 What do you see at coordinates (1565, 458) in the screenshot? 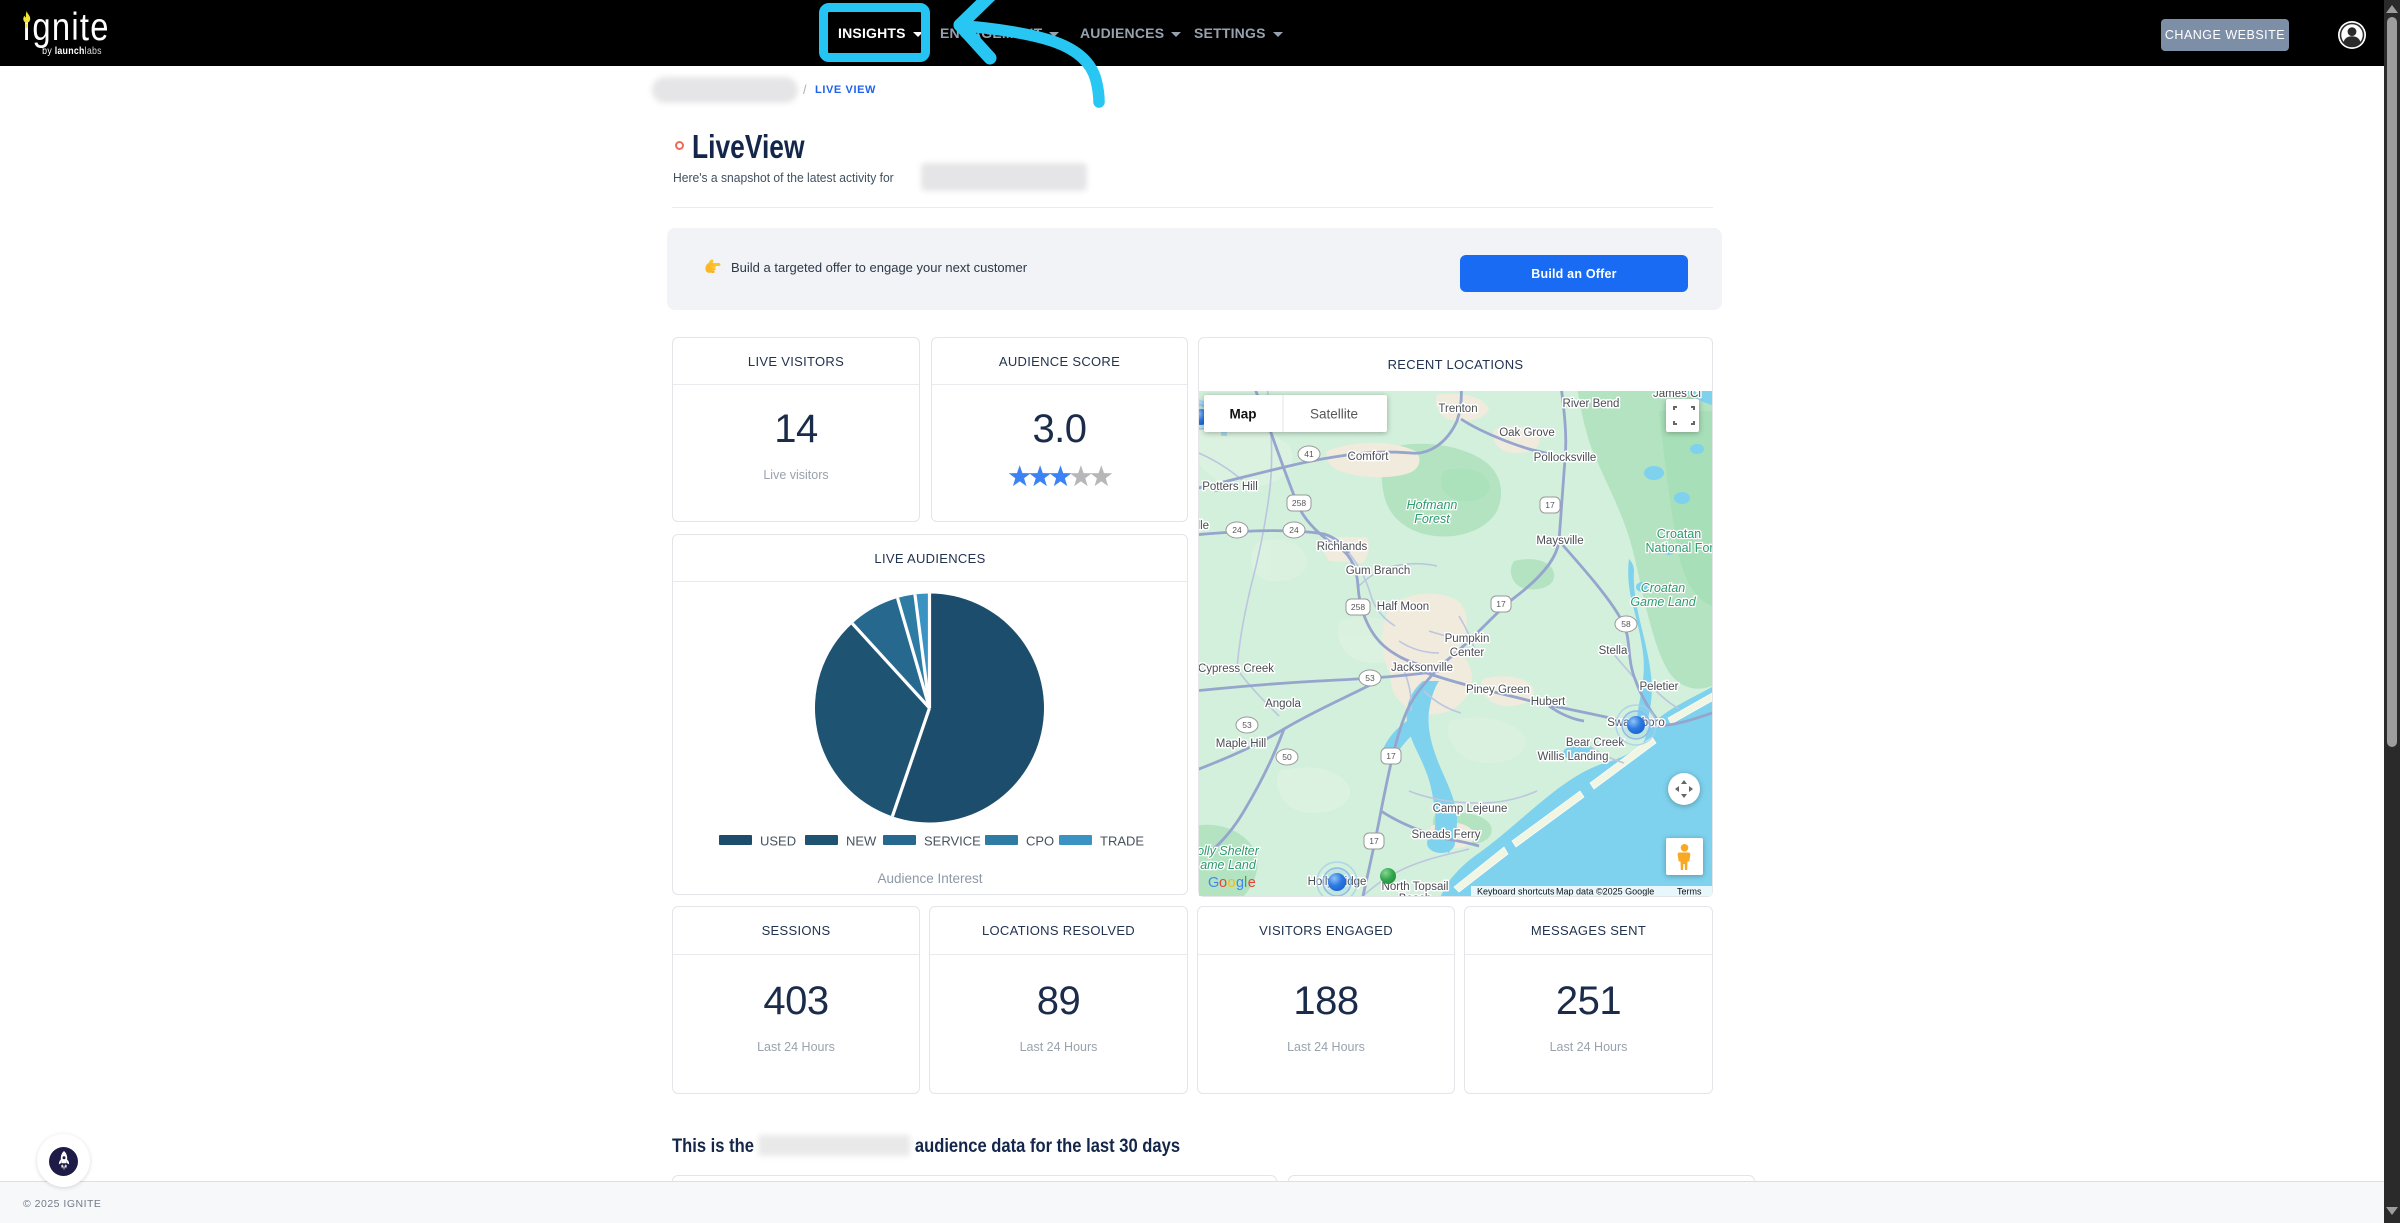
I see `svg-text: Pollocksville` at bounding box center [1565, 458].